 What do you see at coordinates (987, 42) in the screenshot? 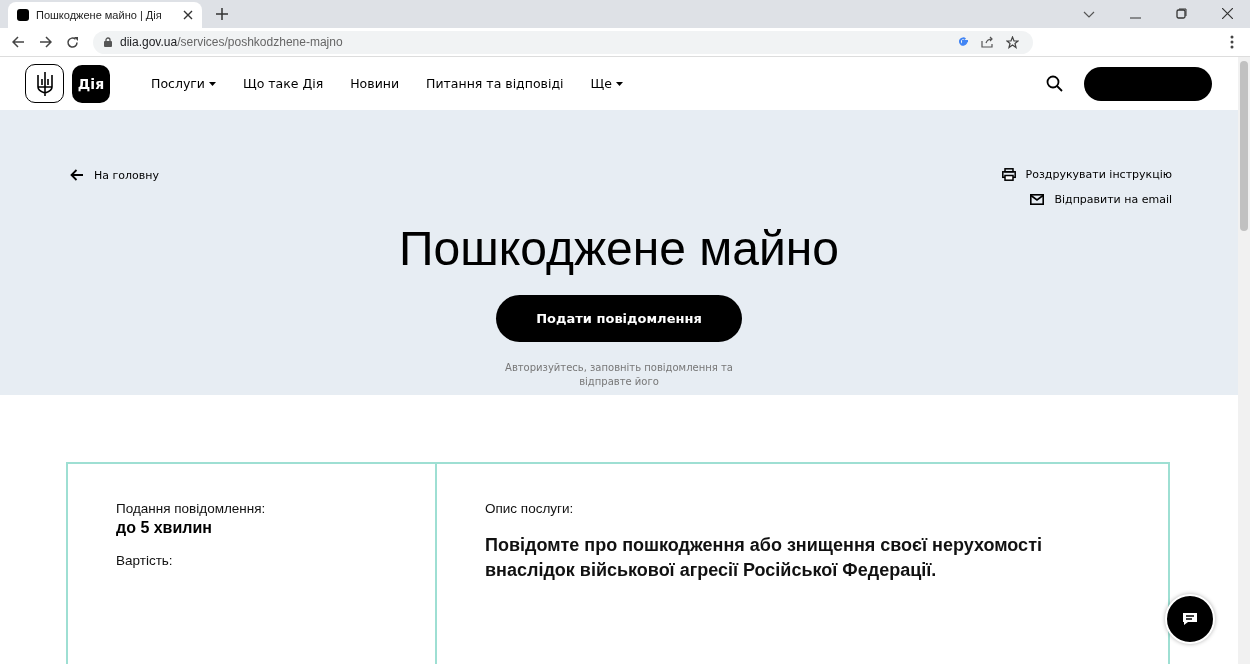
I see `share-icon` at bounding box center [987, 42].